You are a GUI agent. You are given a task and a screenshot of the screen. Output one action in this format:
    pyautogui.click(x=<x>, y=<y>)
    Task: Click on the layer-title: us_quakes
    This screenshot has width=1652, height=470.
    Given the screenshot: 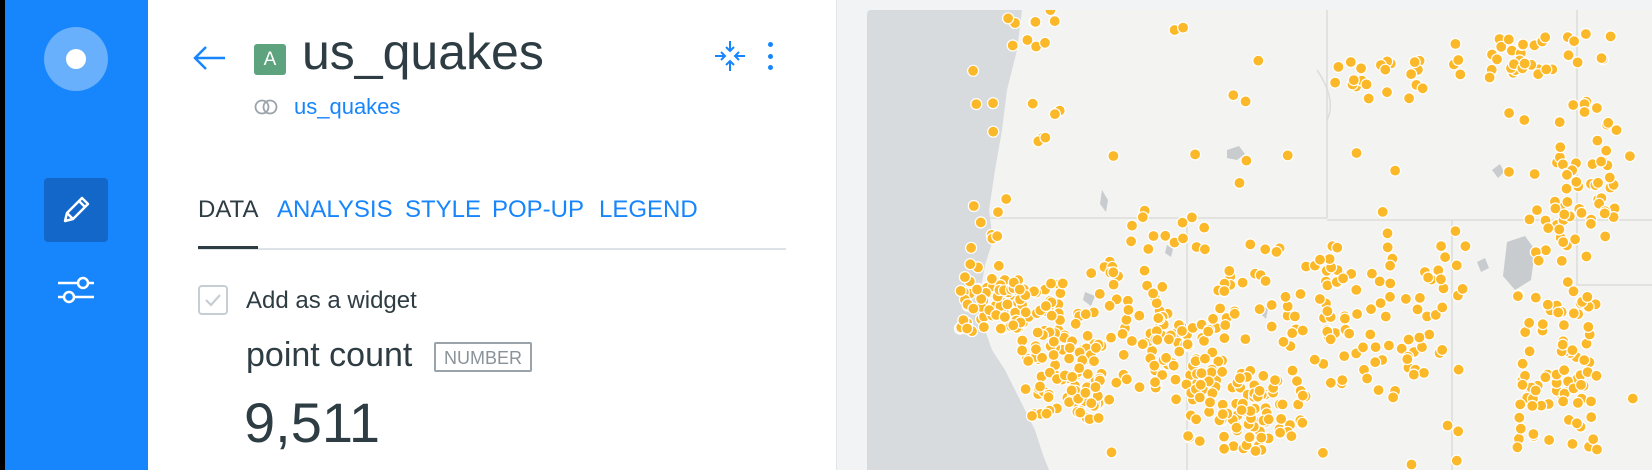 What is the action you would take?
    pyautogui.click(x=423, y=52)
    